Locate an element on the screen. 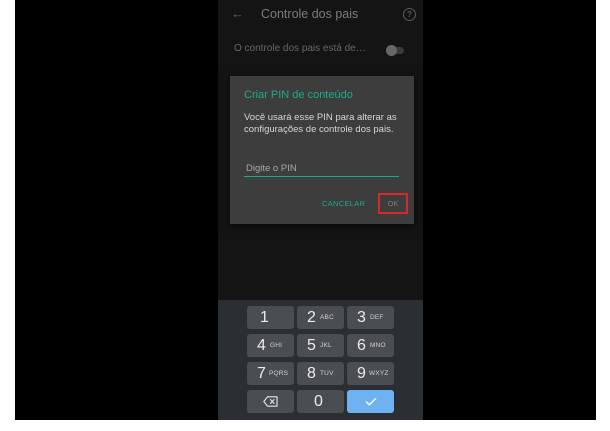 The height and width of the screenshot is (431, 610). key-7: 7 PQRS is located at coordinates (270, 373).